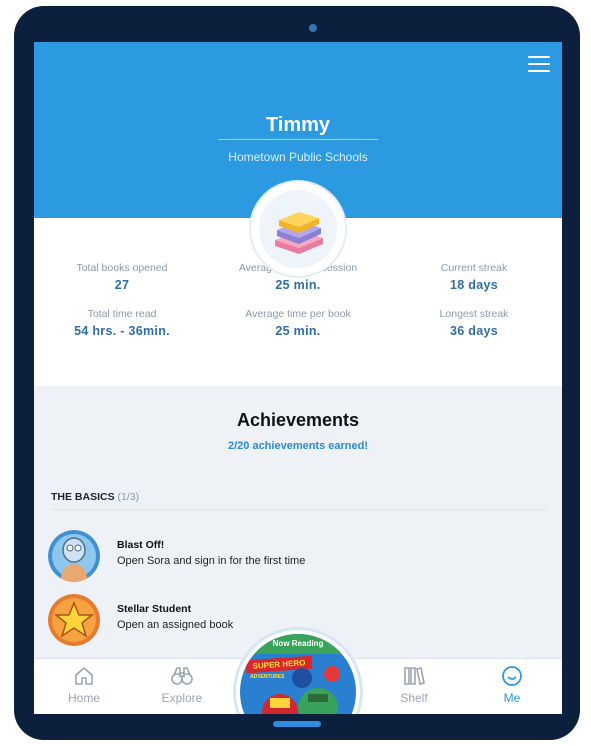  What do you see at coordinates (122, 314) in the screenshot?
I see `stat-label: Total time read` at bounding box center [122, 314].